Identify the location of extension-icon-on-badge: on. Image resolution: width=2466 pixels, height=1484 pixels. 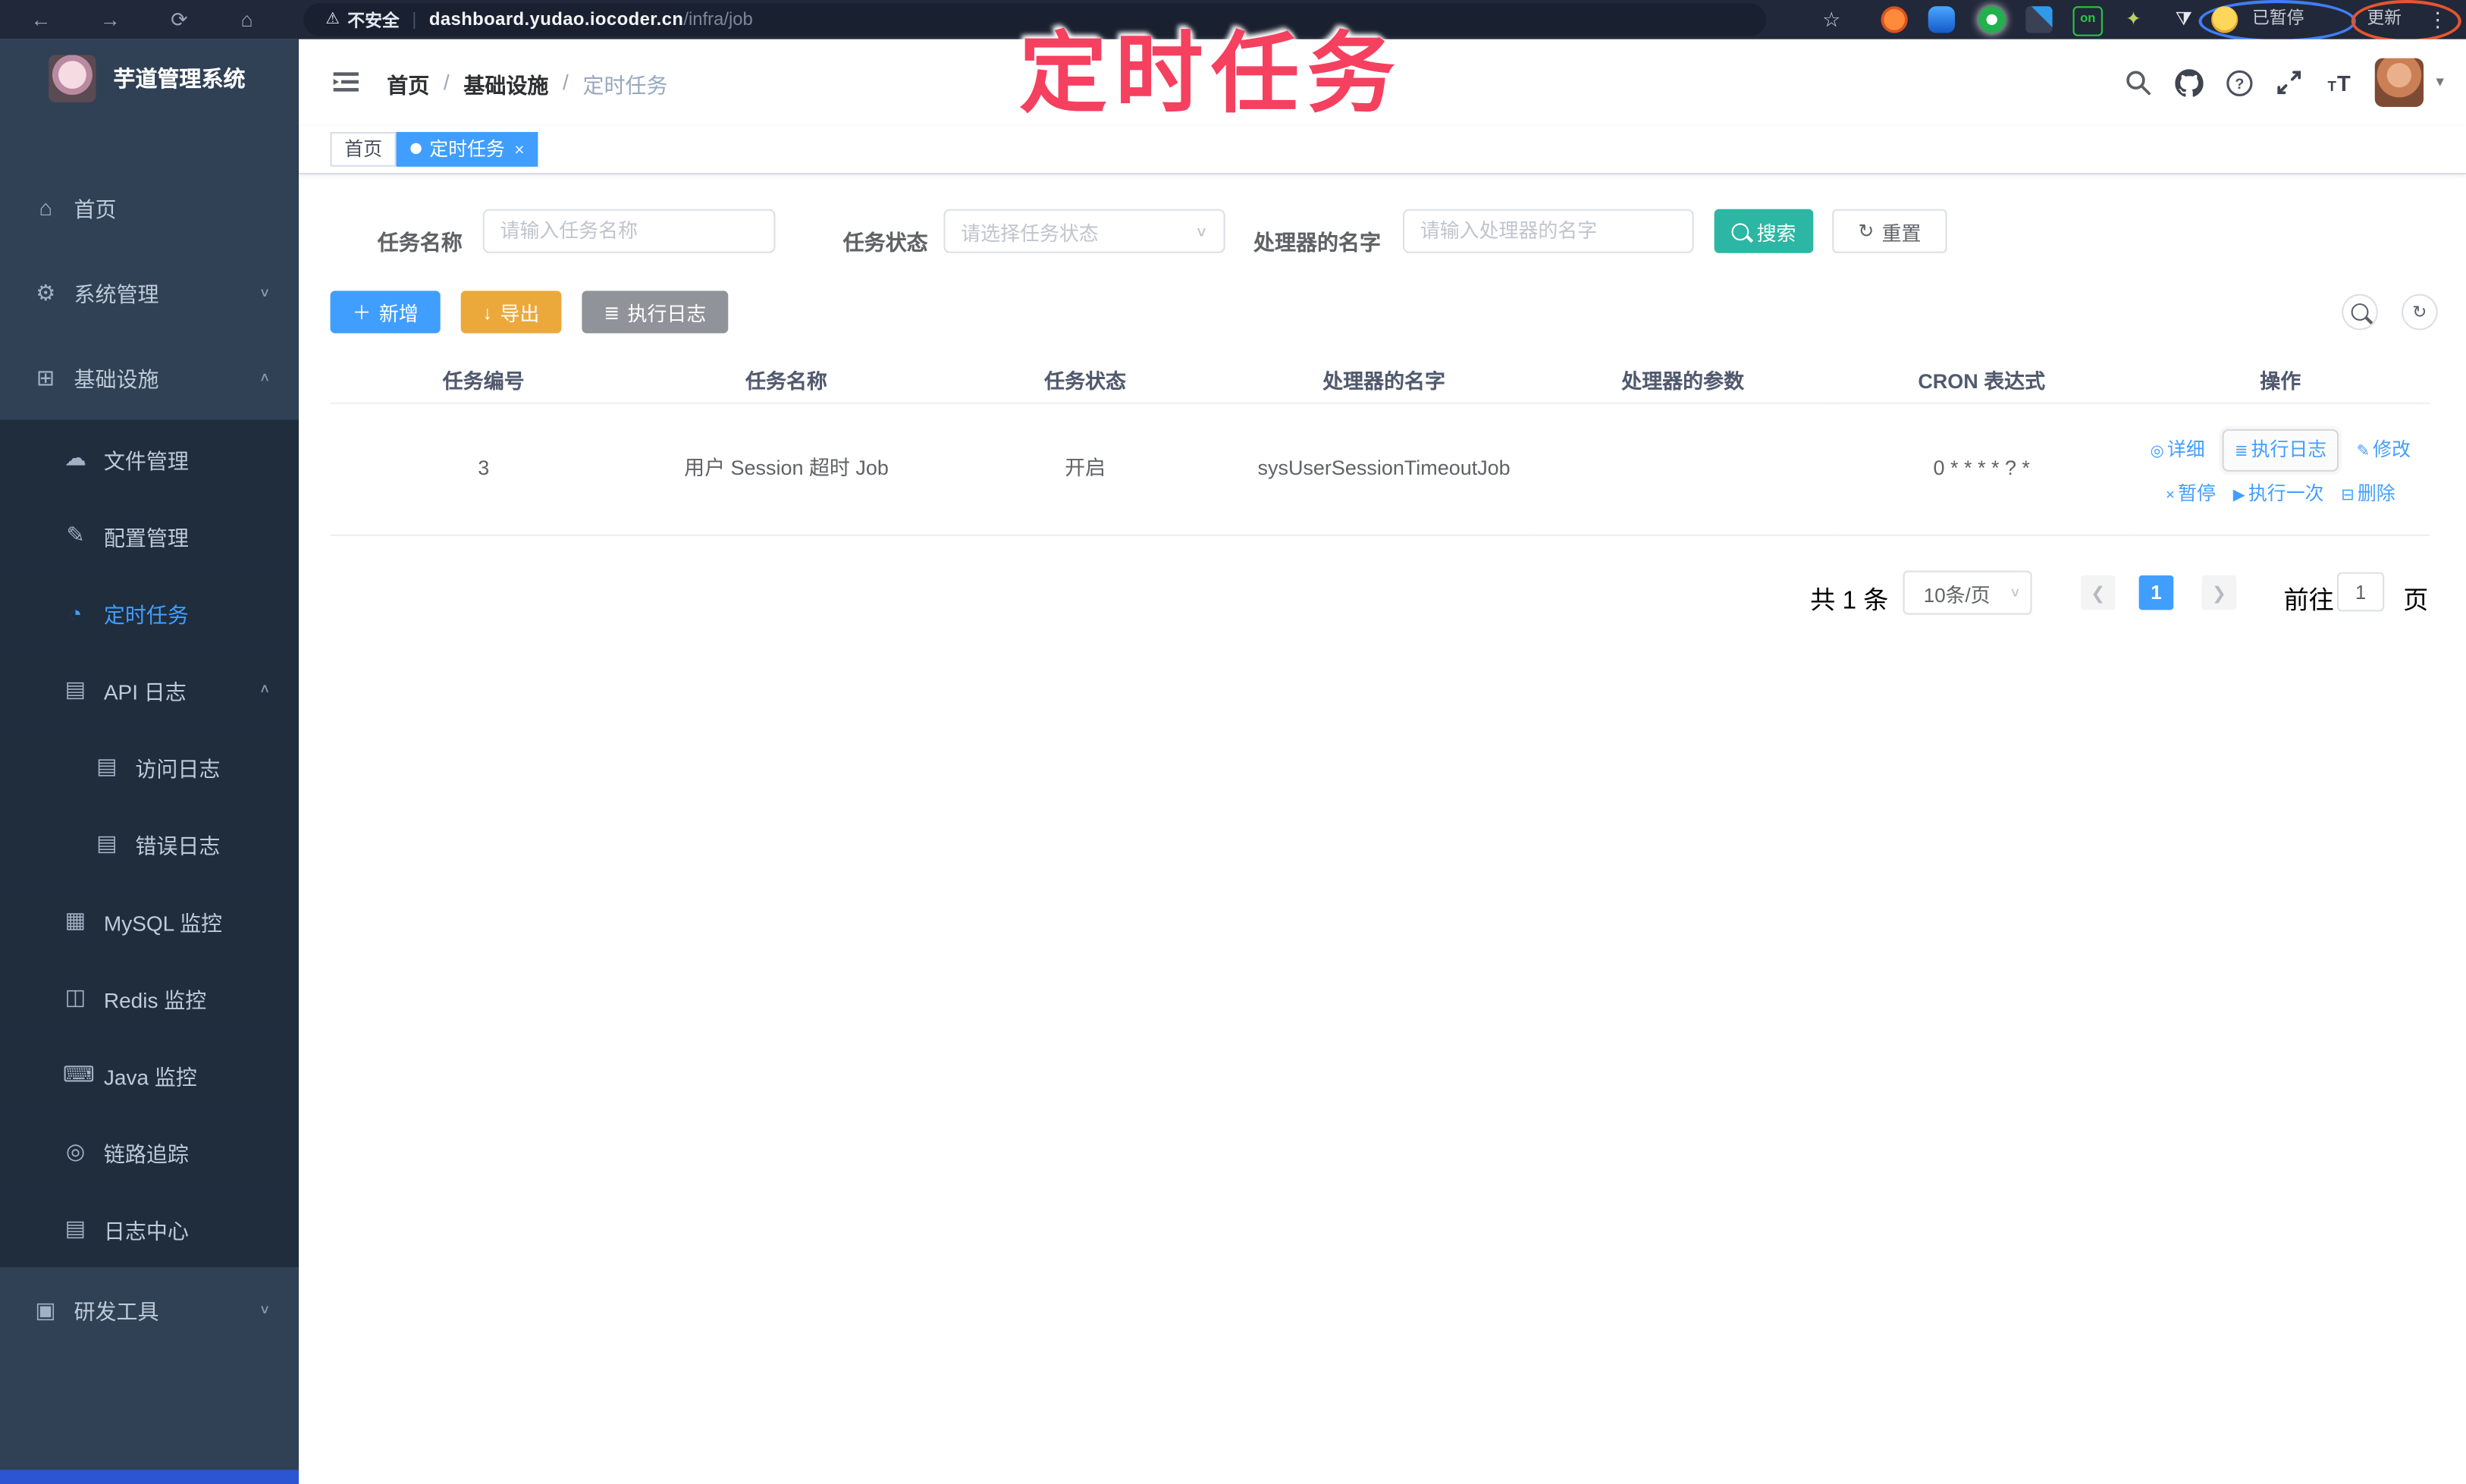
(2087, 21).